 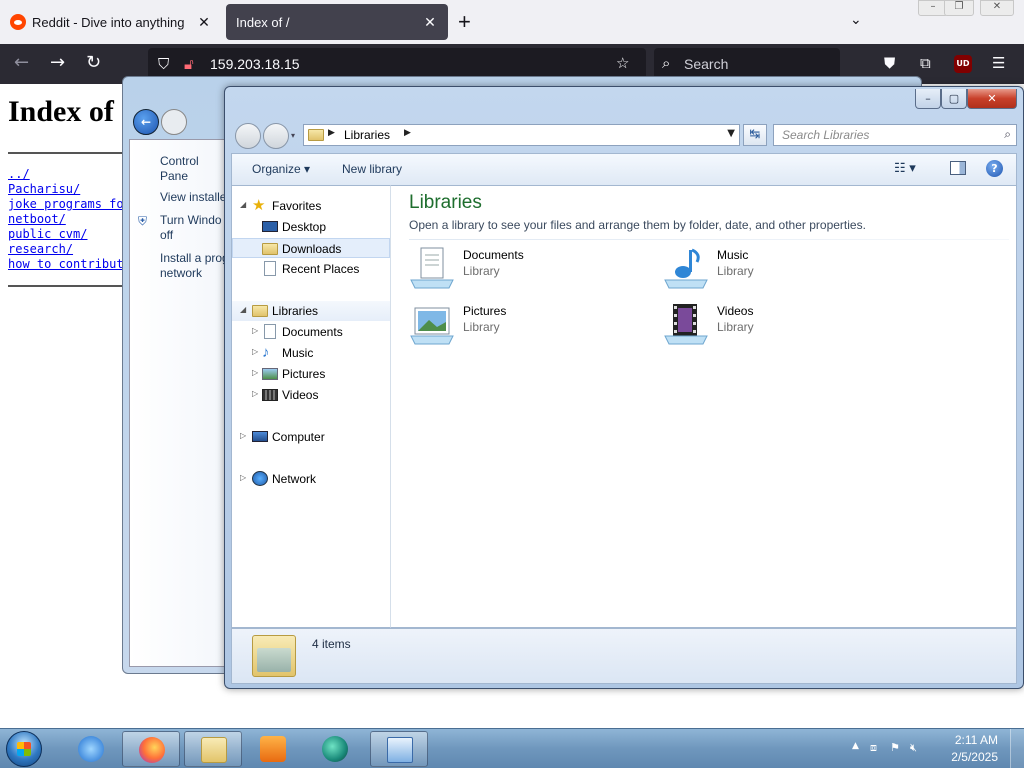 What do you see at coordinates (111, 22) in the screenshot?
I see `tab-reddit: Reddit - Dive into anything ✕` at bounding box center [111, 22].